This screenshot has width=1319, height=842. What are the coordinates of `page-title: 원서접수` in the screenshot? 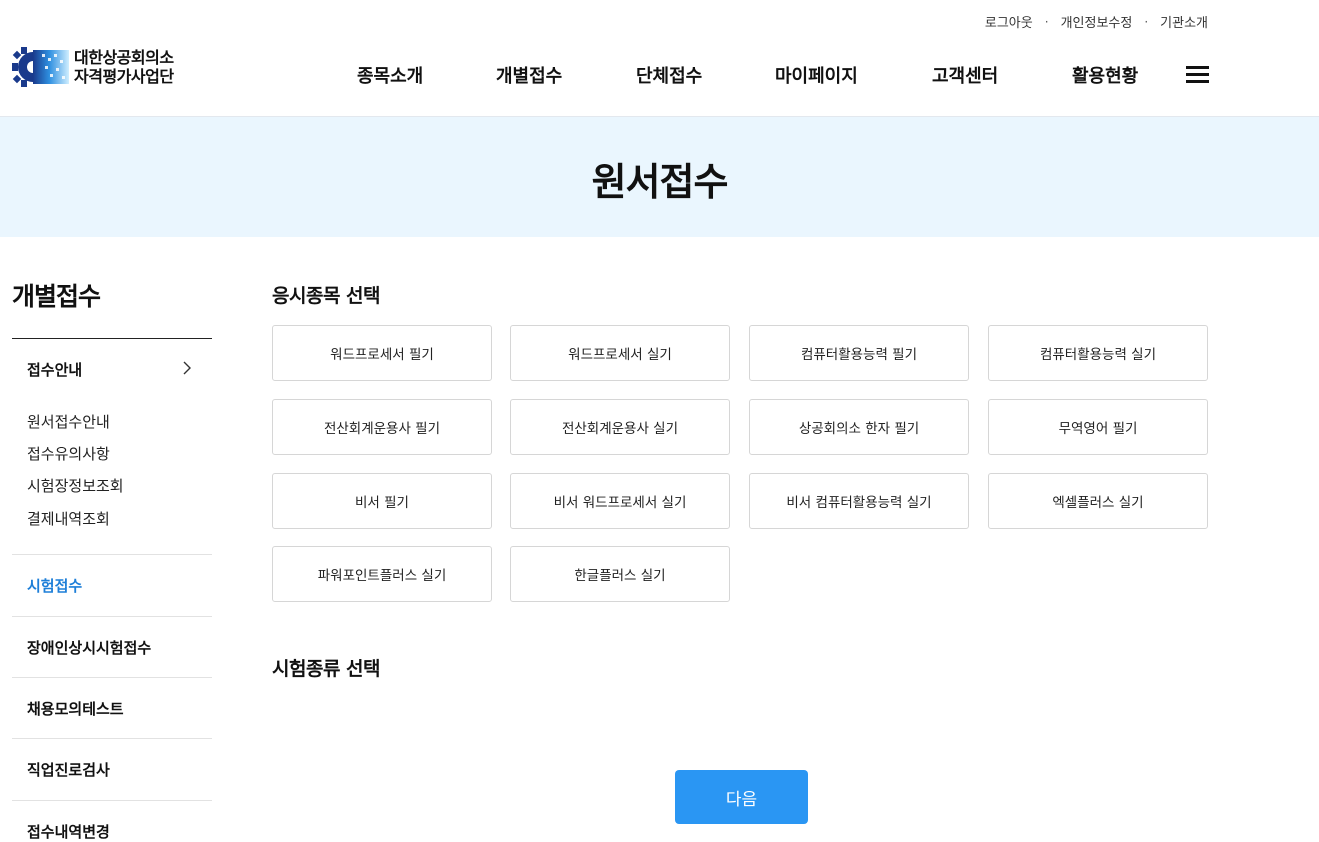 It's located at (660, 182).